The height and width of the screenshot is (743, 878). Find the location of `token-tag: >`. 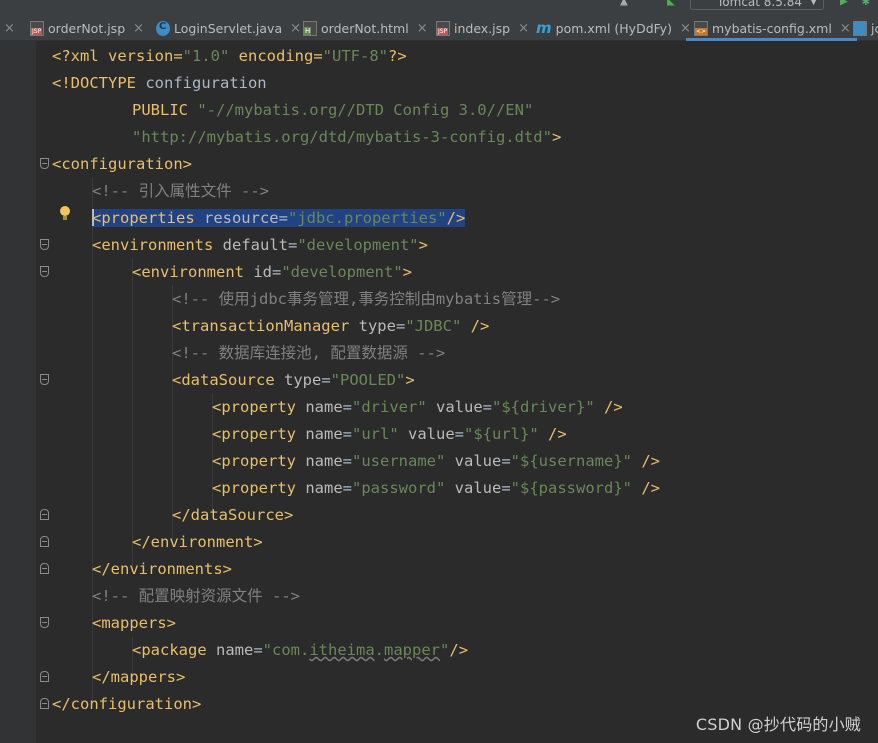

token-tag: > is located at coordinates (423, 245).